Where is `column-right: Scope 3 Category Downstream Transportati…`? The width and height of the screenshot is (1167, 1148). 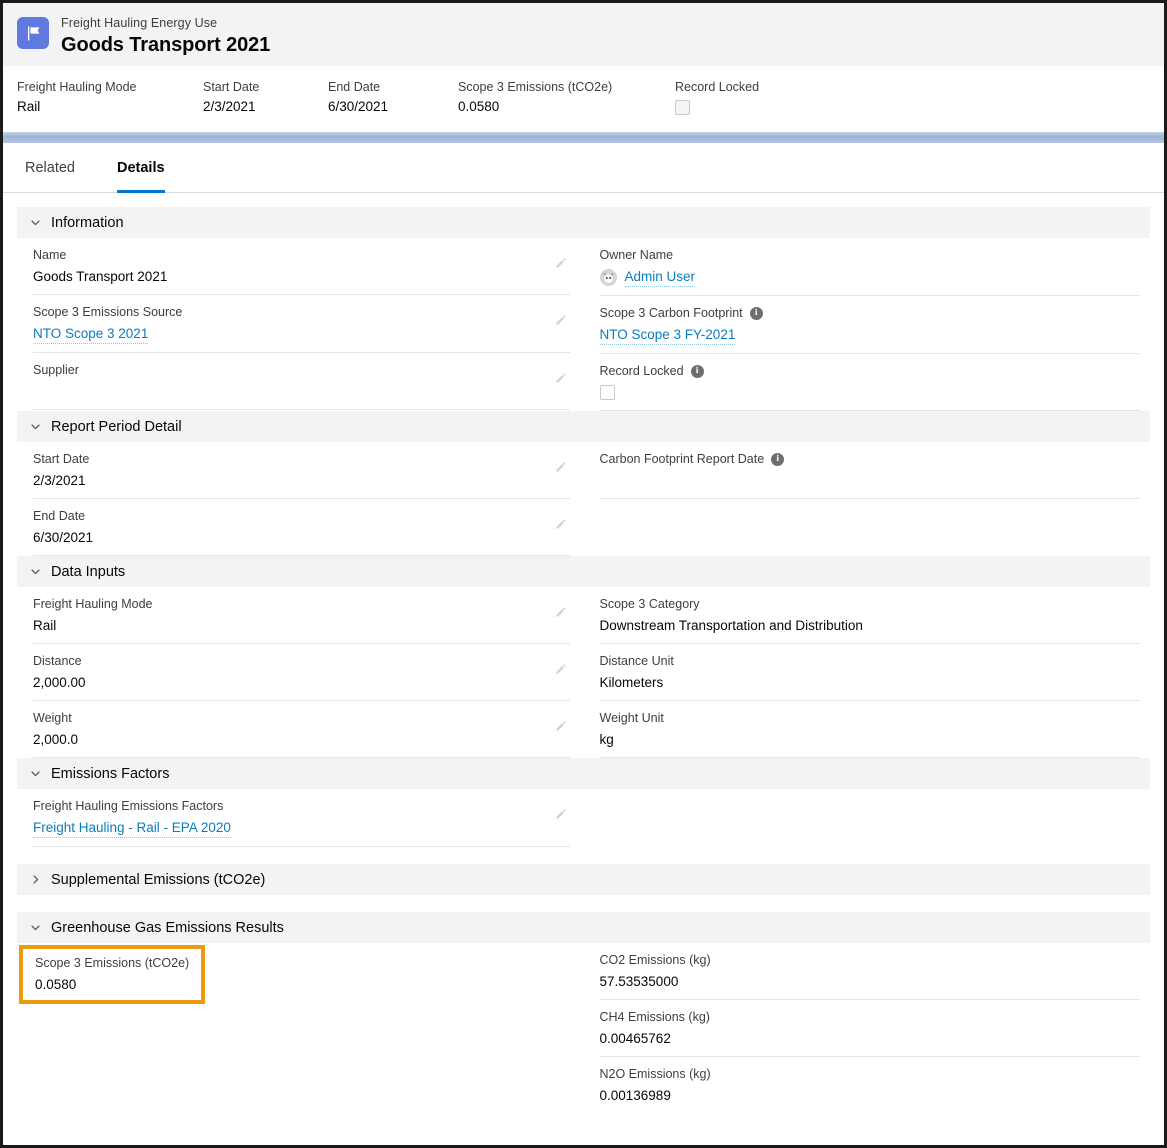 column-right: Scope 3 Category Downstream Transportati… is located at coordinates (867, 672).